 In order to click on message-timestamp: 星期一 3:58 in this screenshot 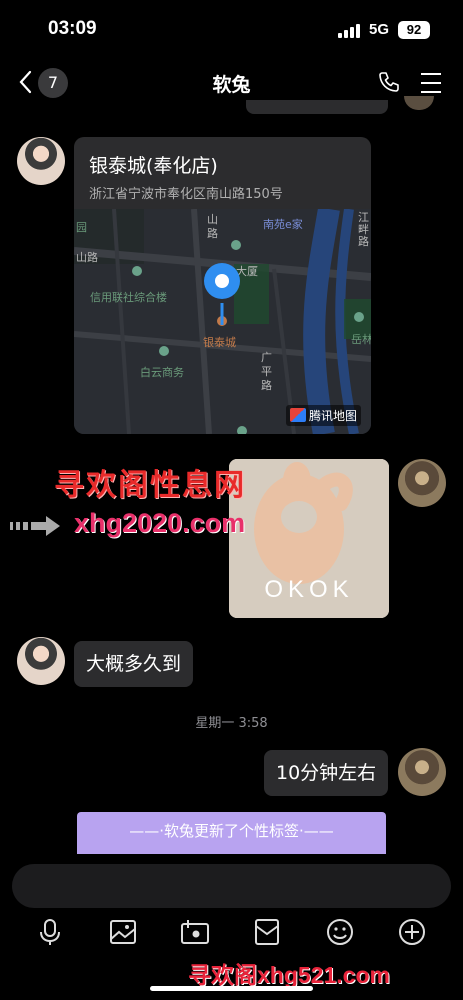, I will do `click(231, 723)`.